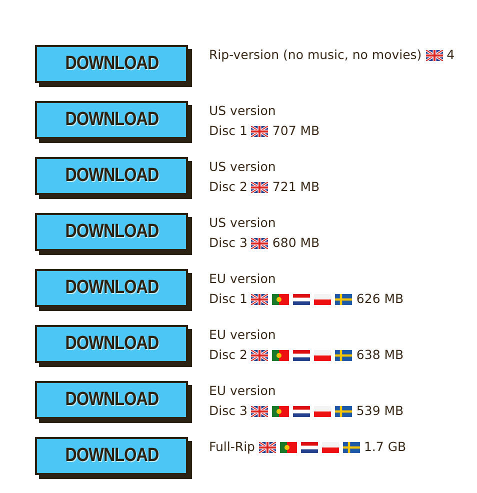  Describe the element at coordinates (296, 131) in the screenshot. I see `file-size: 707 MB` at that location.